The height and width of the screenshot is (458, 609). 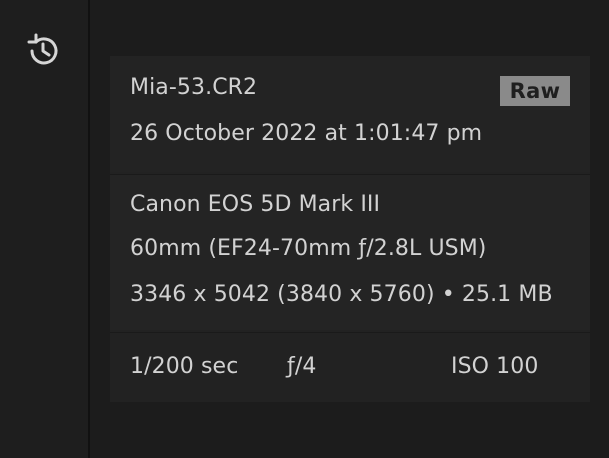 I want to click on iso-value: ISO 100, so click(x=495, y=366).